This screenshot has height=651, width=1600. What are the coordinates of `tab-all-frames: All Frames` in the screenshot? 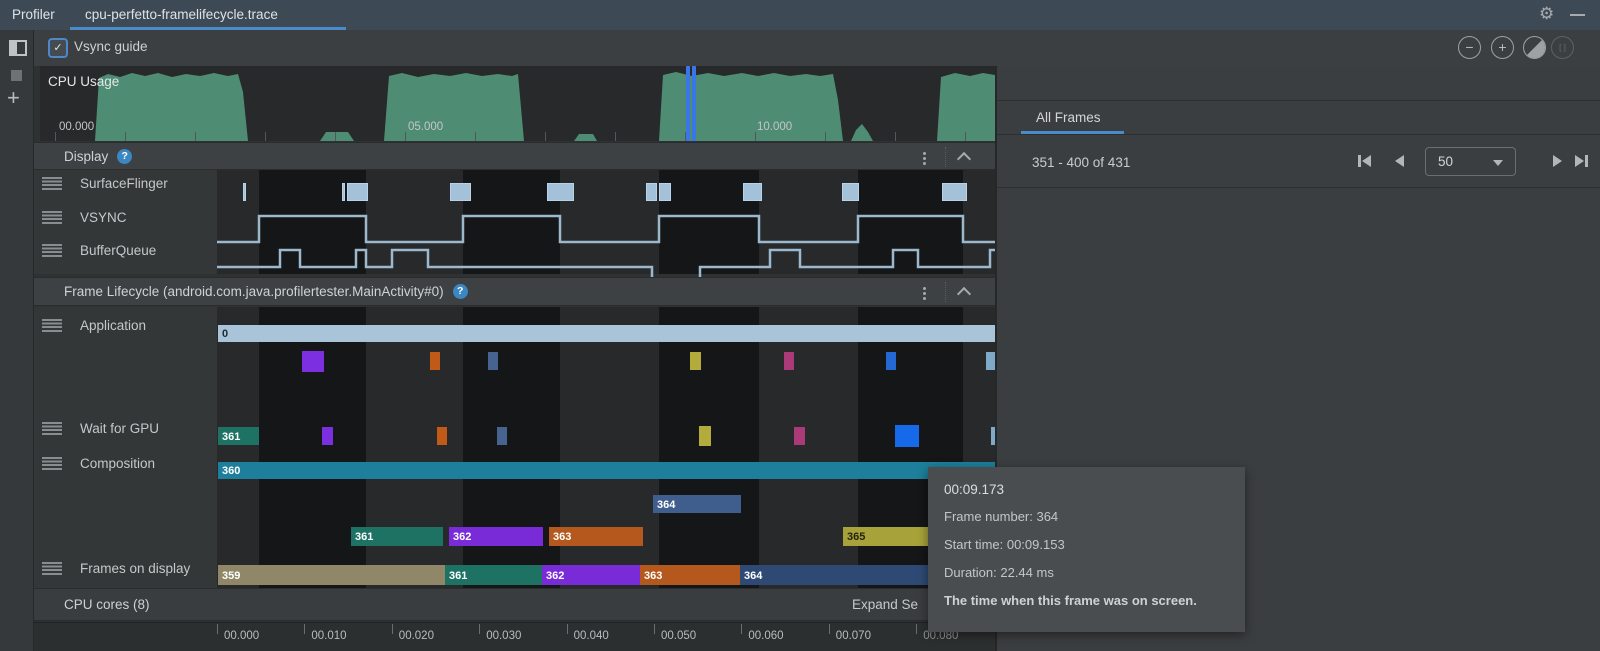 It's located at (1068, 117).